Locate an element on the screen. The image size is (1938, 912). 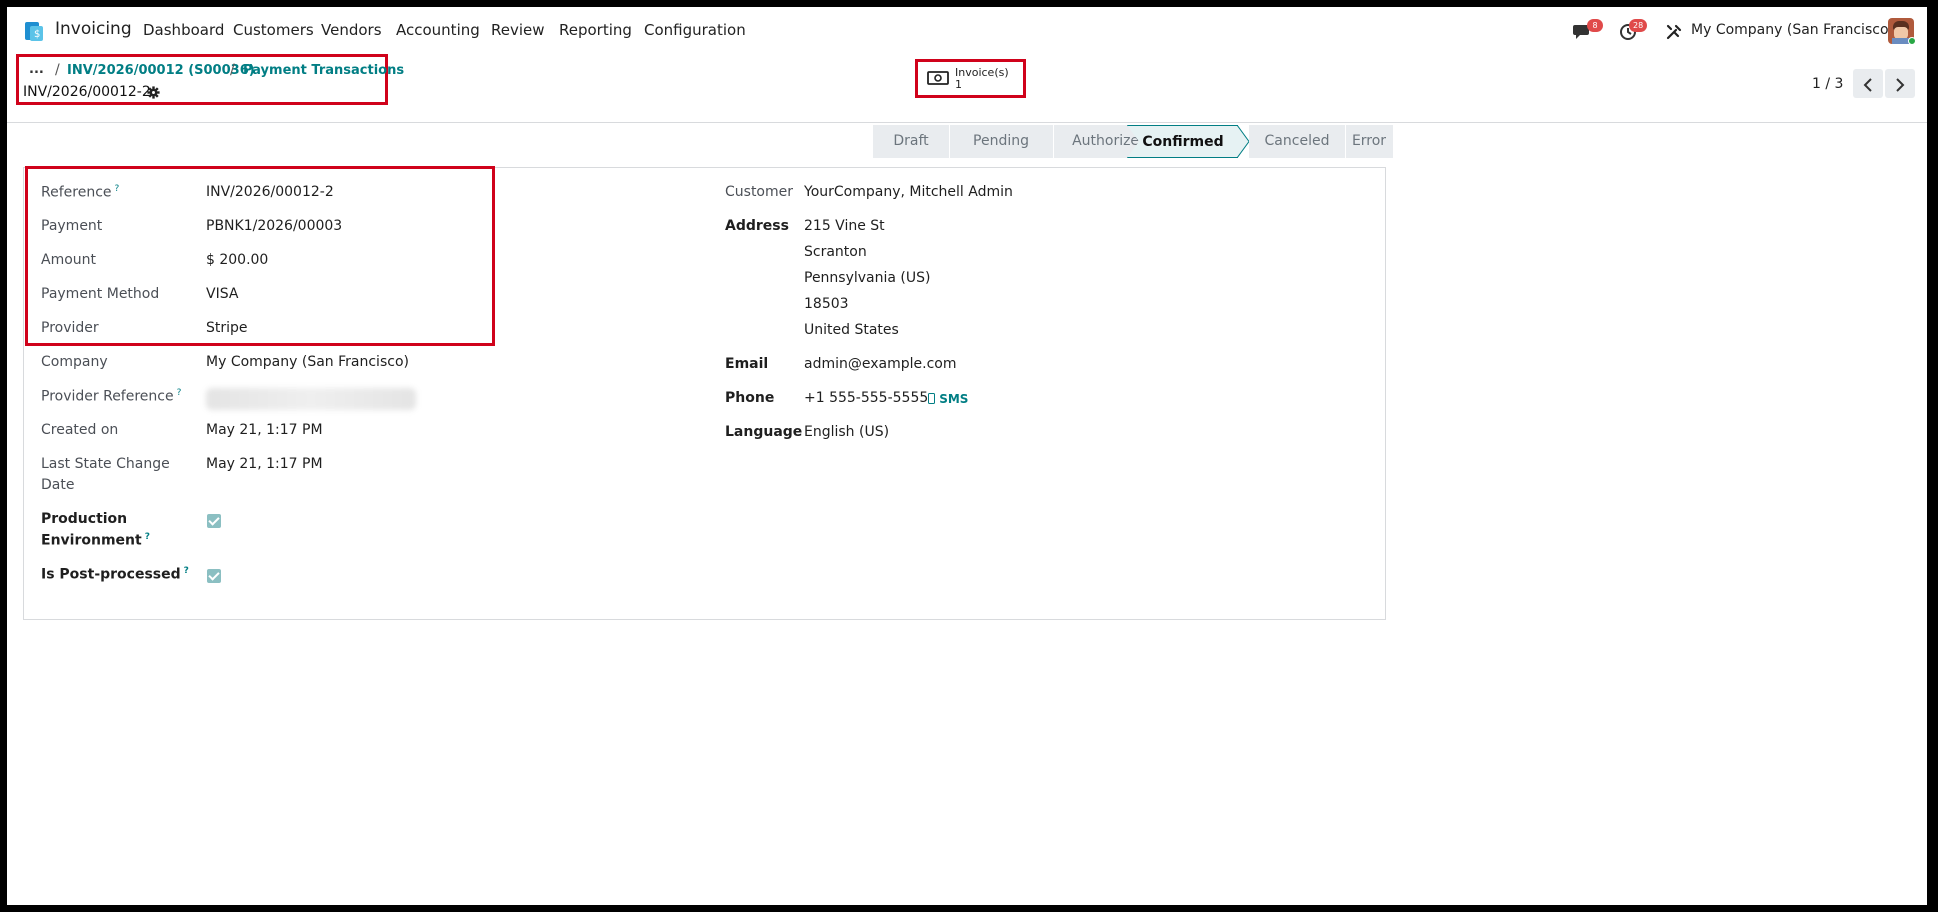
label-text: Environment is located at coordinates (91, 540).